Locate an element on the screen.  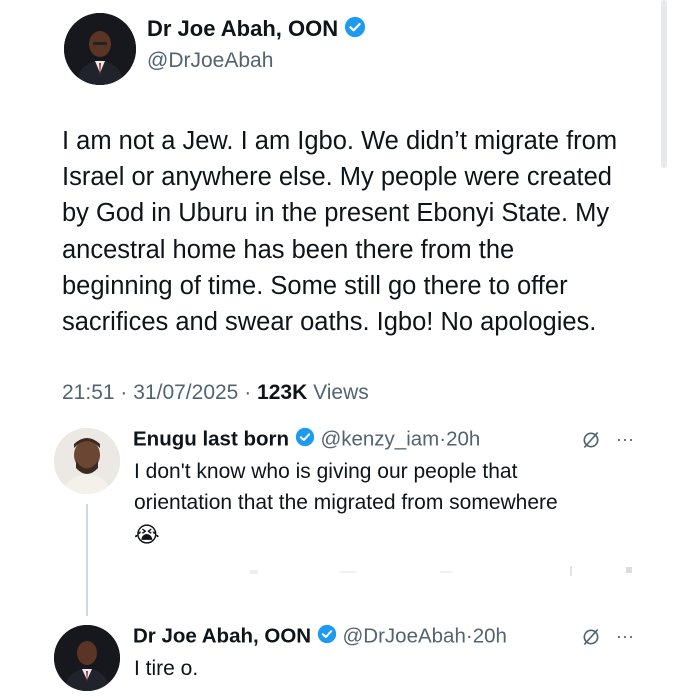
tweet-time: 21:51 is located at coordinates (88, 392).